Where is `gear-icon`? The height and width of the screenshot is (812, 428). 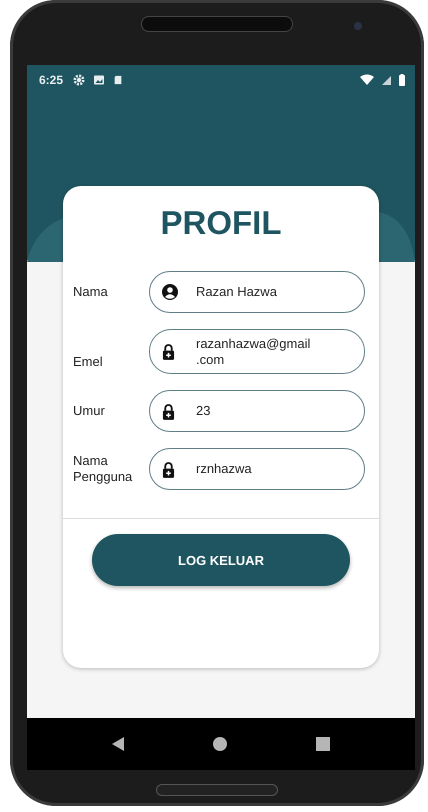 gear-icon is located at coordinates (79, 80).